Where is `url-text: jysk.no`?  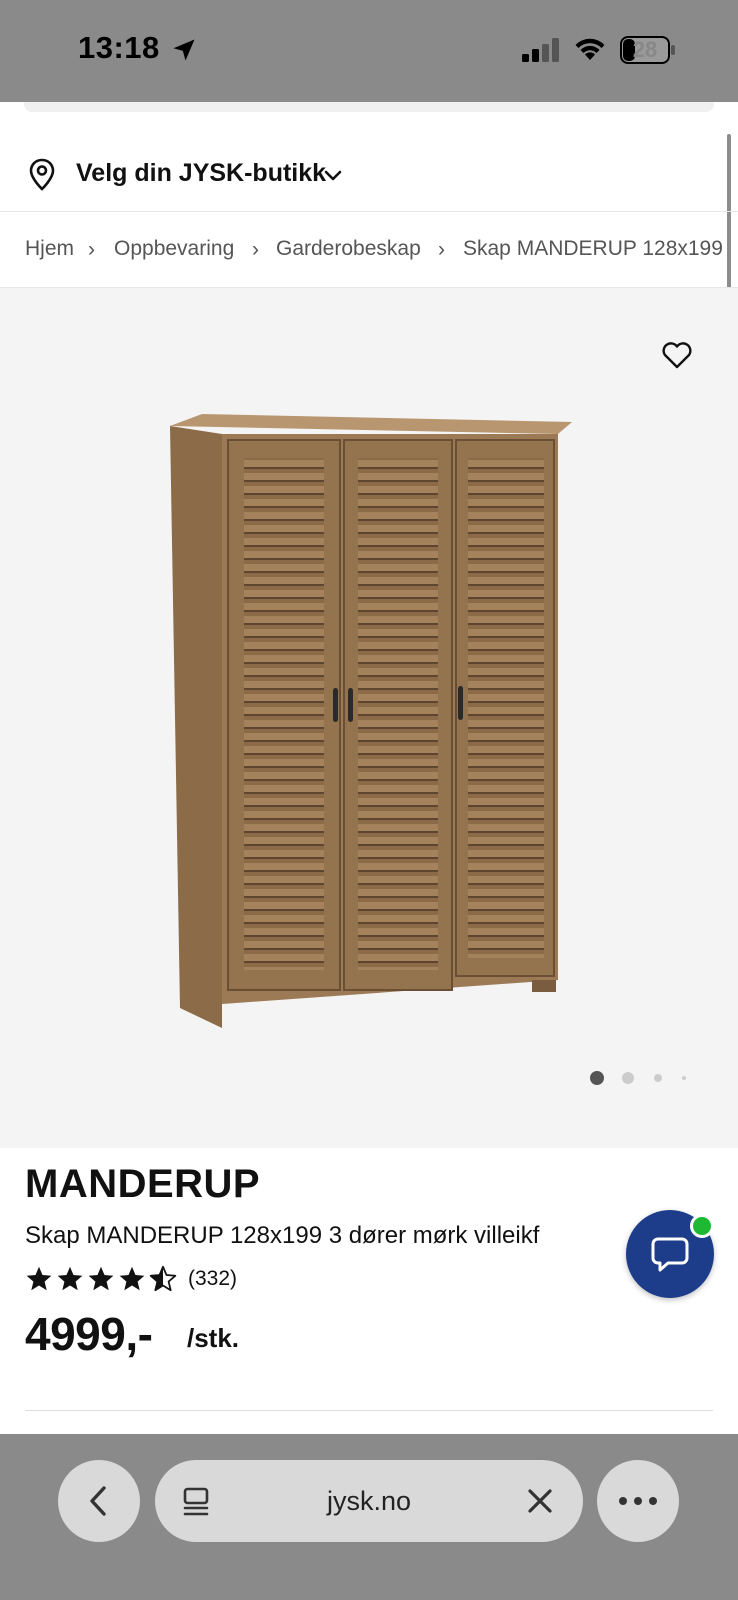 url-text: jysk.no is located at coordinates (369, 1501).